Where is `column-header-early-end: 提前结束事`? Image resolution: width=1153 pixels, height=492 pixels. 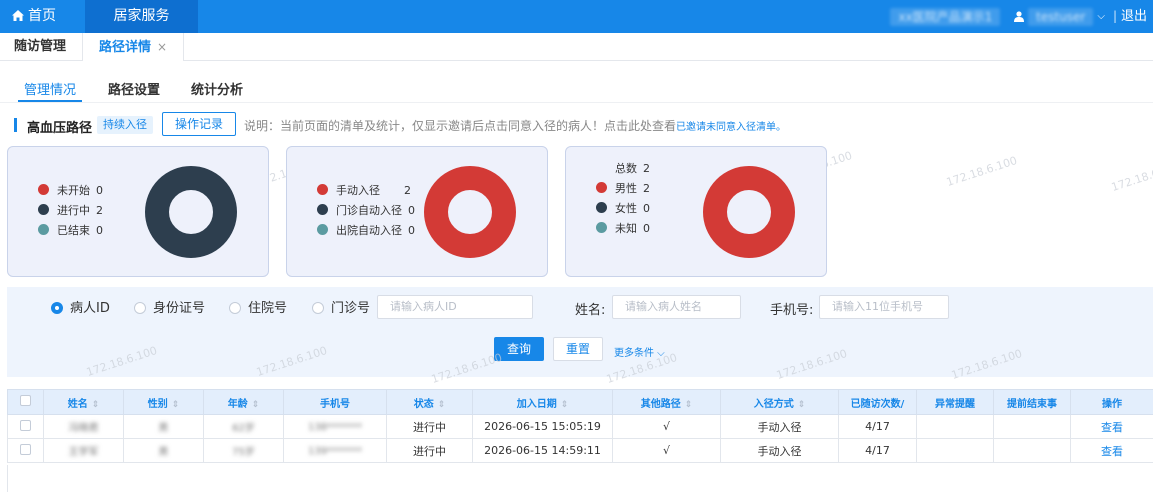 column-header-early-end: 提前结束事 is located at coordinates (1032, 402).